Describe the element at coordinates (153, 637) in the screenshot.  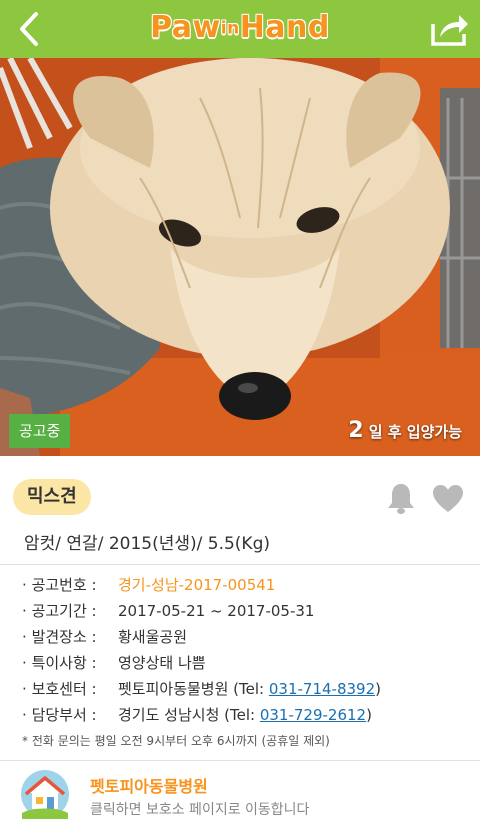
I see `found-place: 황새울공원` at that location.